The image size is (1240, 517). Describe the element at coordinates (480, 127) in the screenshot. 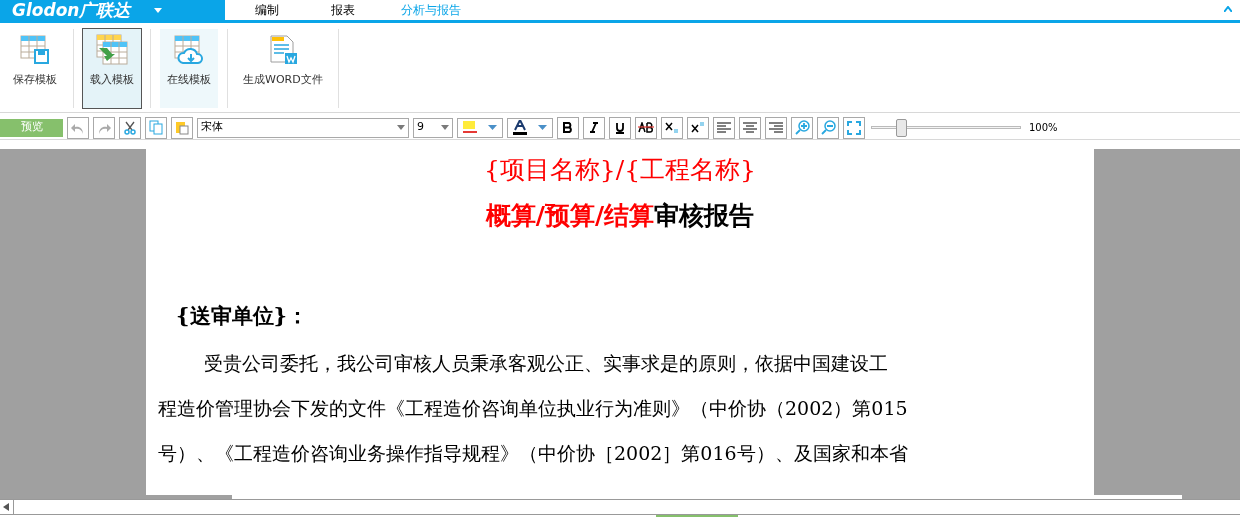

I see `highlight-button` at that location.